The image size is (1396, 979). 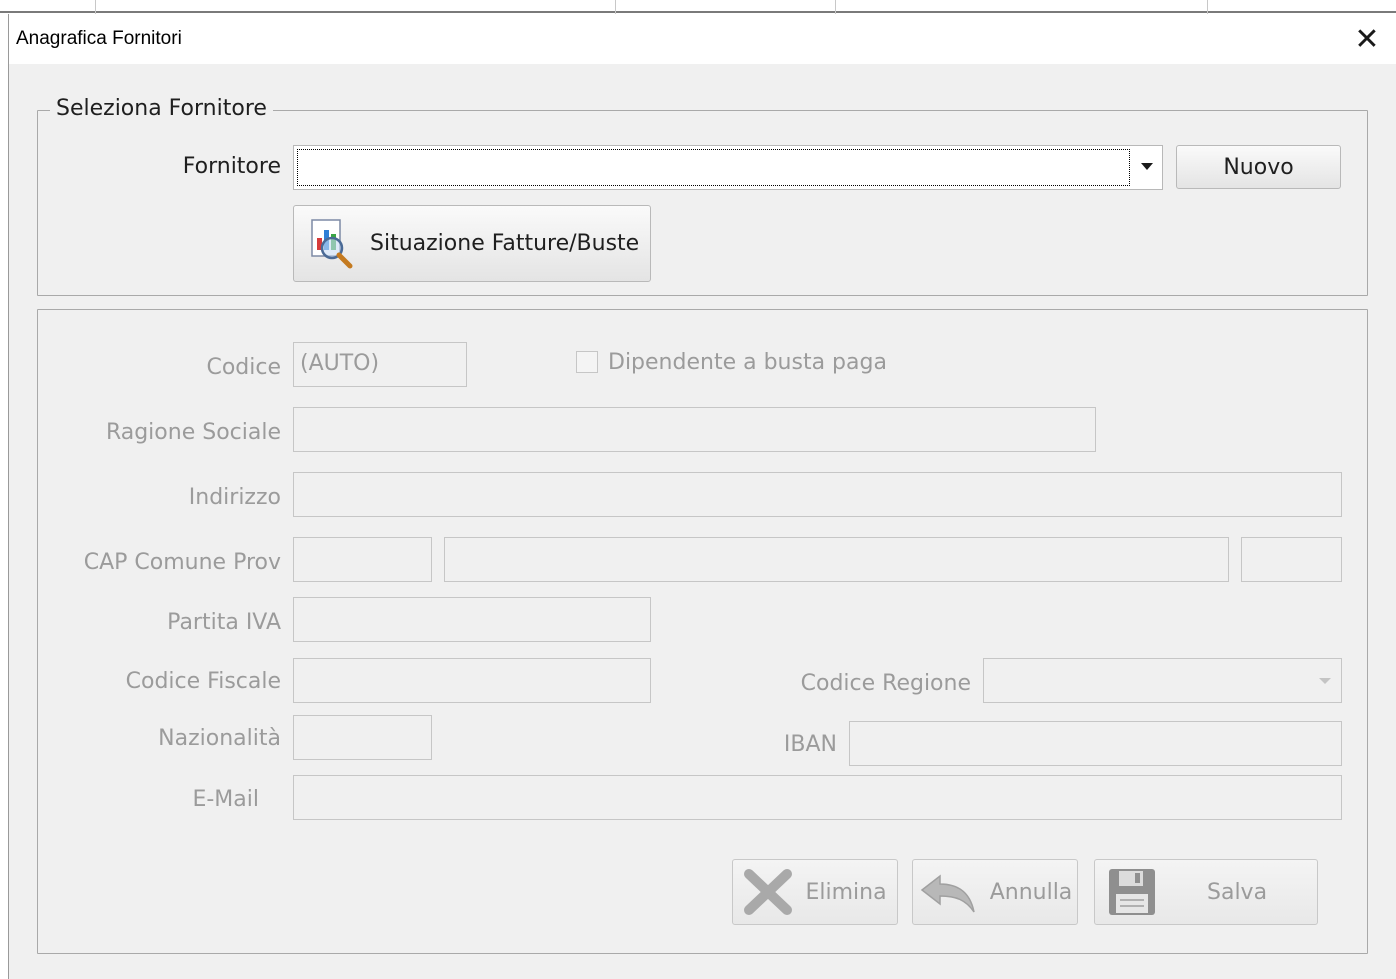 What do you see at coordinates (234, 497) in the screenshot?
I see `indirizzo-label: Indirizzo` at bounding box center [234, 497].